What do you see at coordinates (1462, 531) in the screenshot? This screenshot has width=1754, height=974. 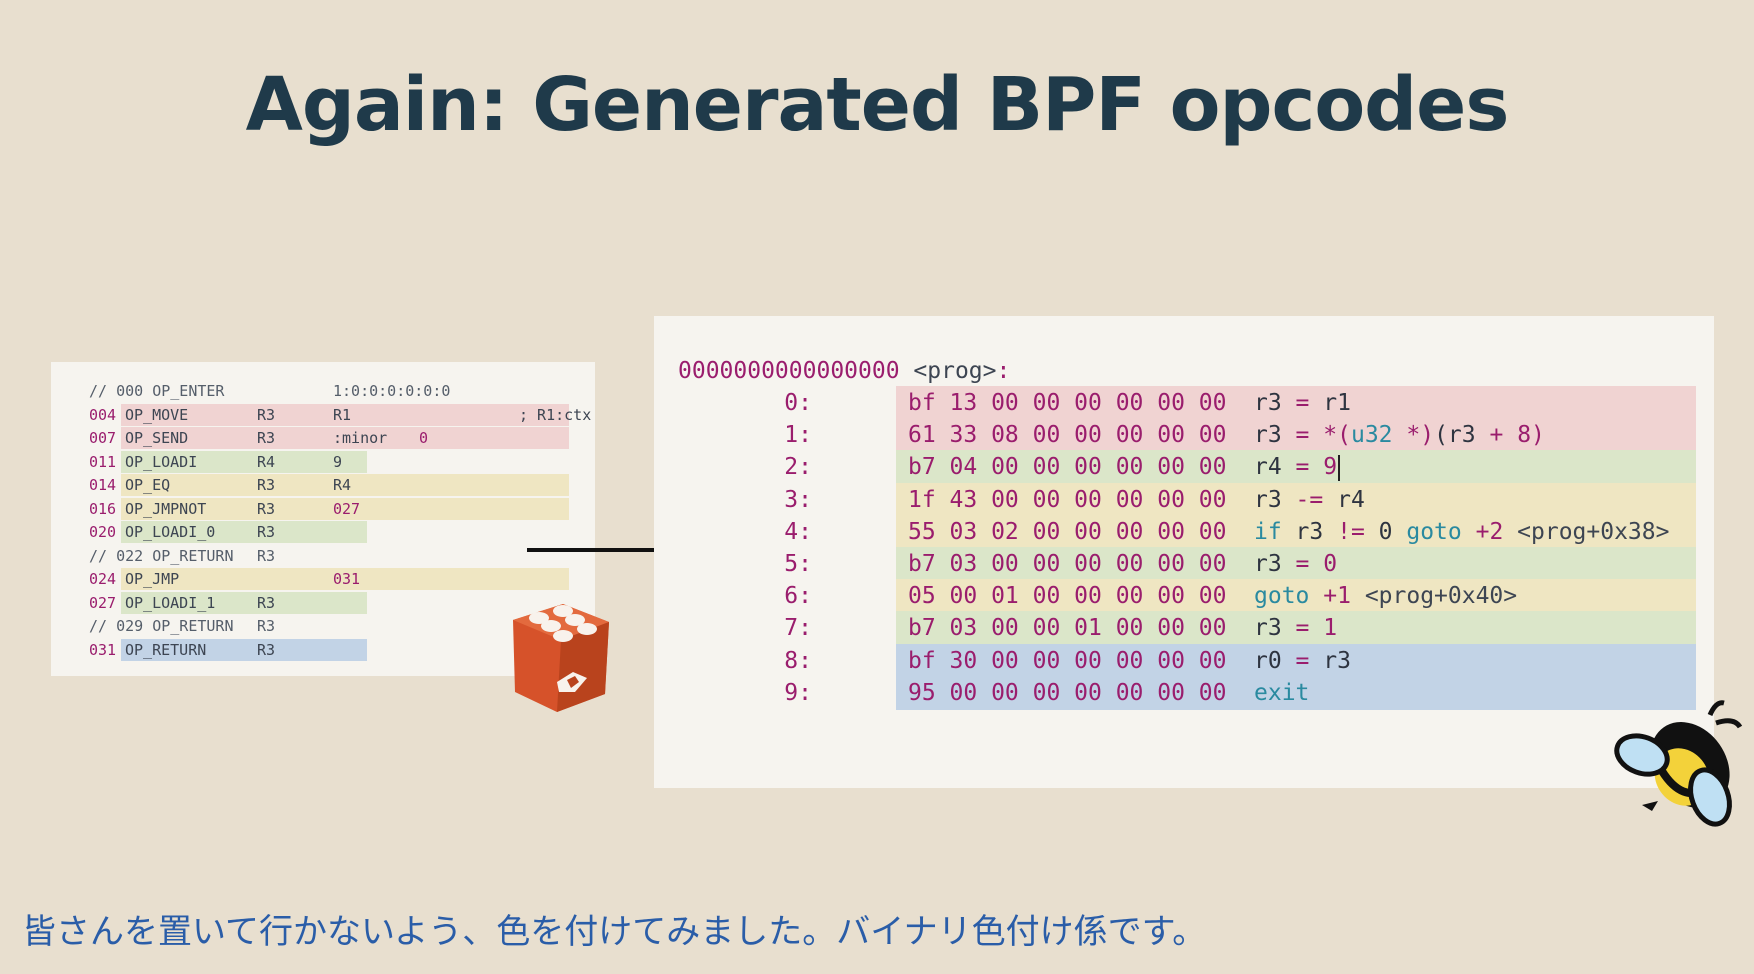 I see `bpf-assembly: if r3 != 0 goto +2 <prog+0x38>` at bounding box center [1462, 531].